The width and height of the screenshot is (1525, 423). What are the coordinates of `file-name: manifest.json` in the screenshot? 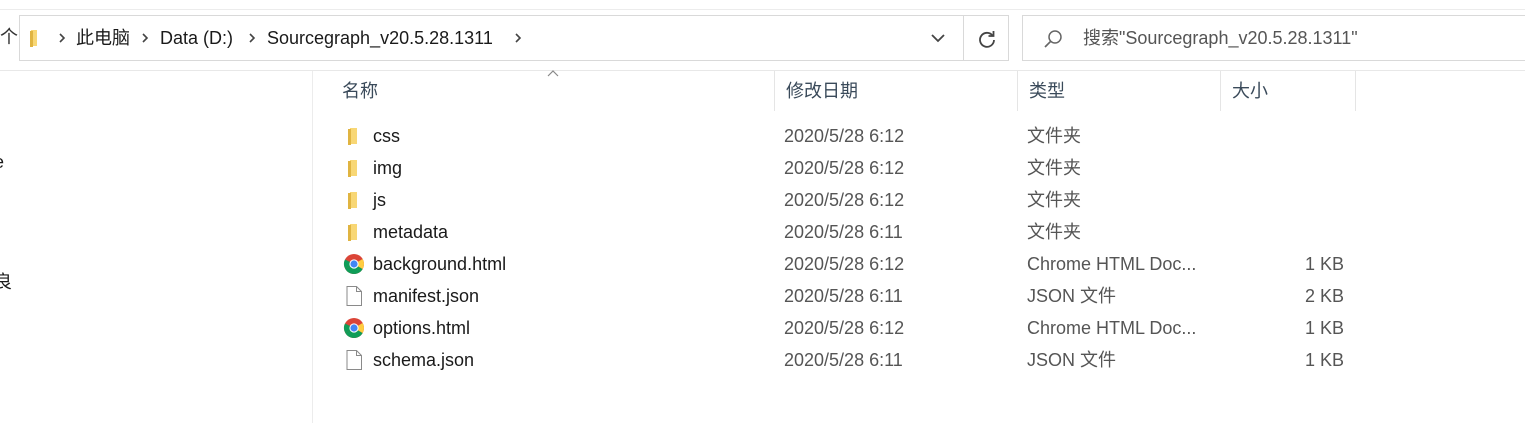 It's located at (426, 296).